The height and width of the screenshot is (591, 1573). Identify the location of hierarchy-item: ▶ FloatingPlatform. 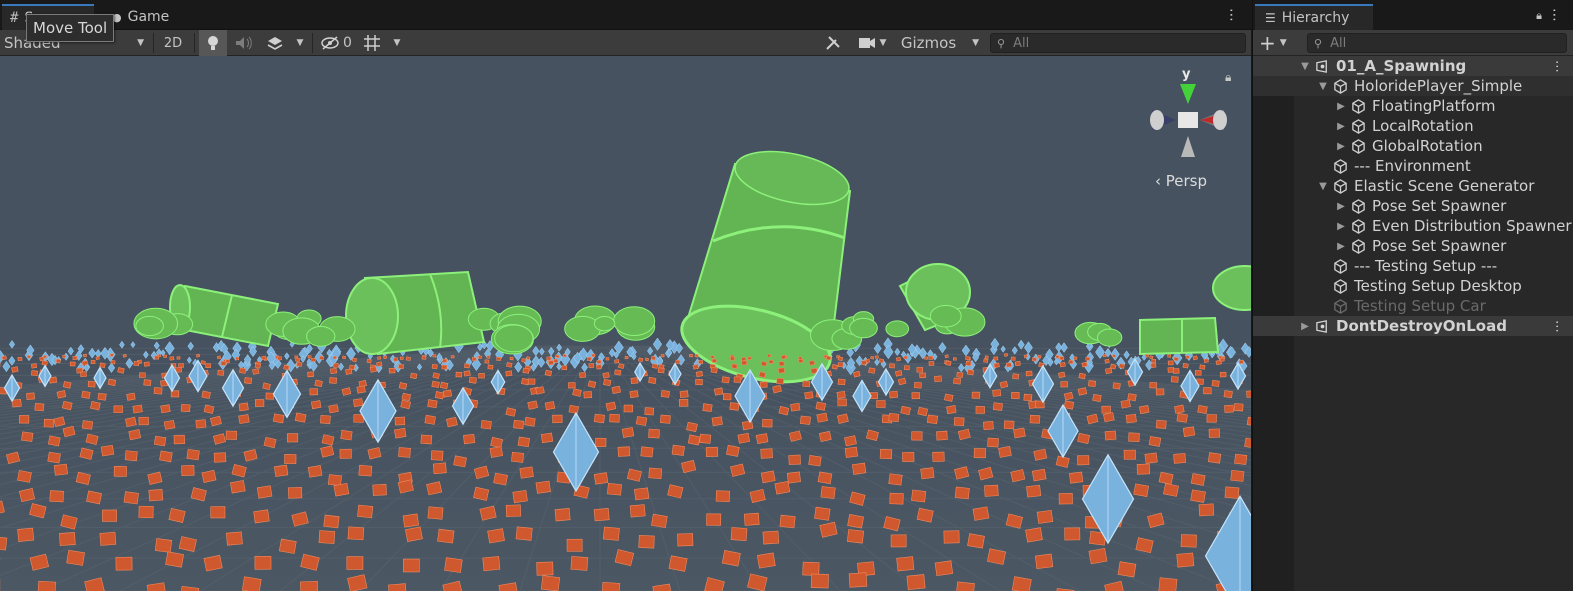
(1413, 106).